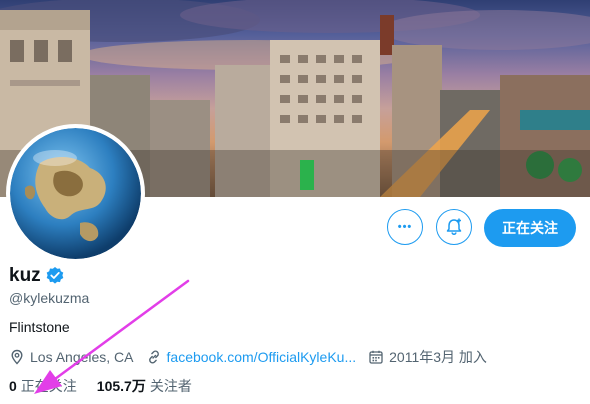 The height and width of the screenshot is (404, 590). I want to click on location-item: Los Angeles, CA, so click(71, 357).